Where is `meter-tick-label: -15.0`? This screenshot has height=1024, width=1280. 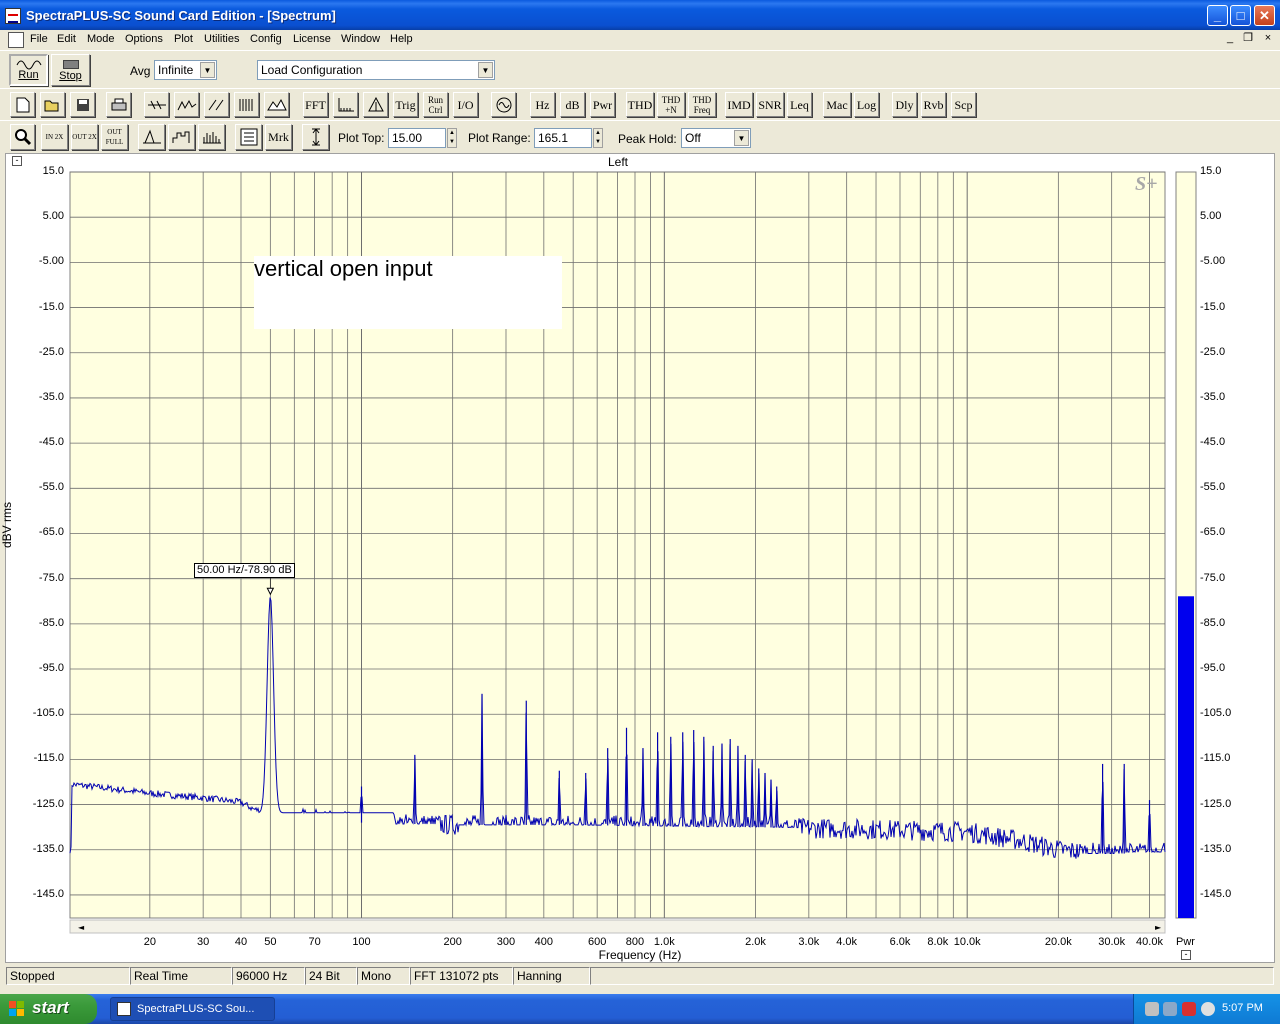 meter-tick-label: -15.0 is located at coordinates (1213, 306).